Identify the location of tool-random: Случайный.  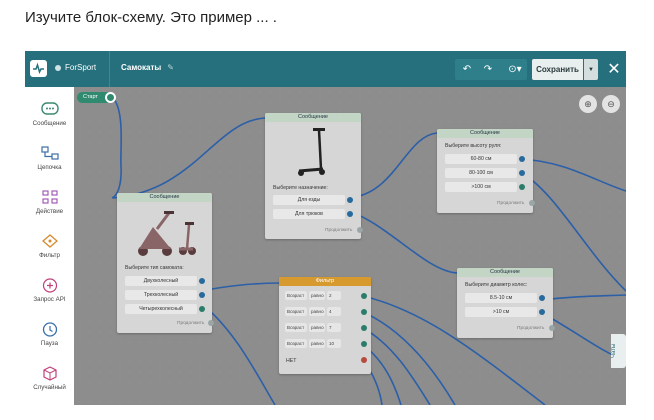
(49, 381).